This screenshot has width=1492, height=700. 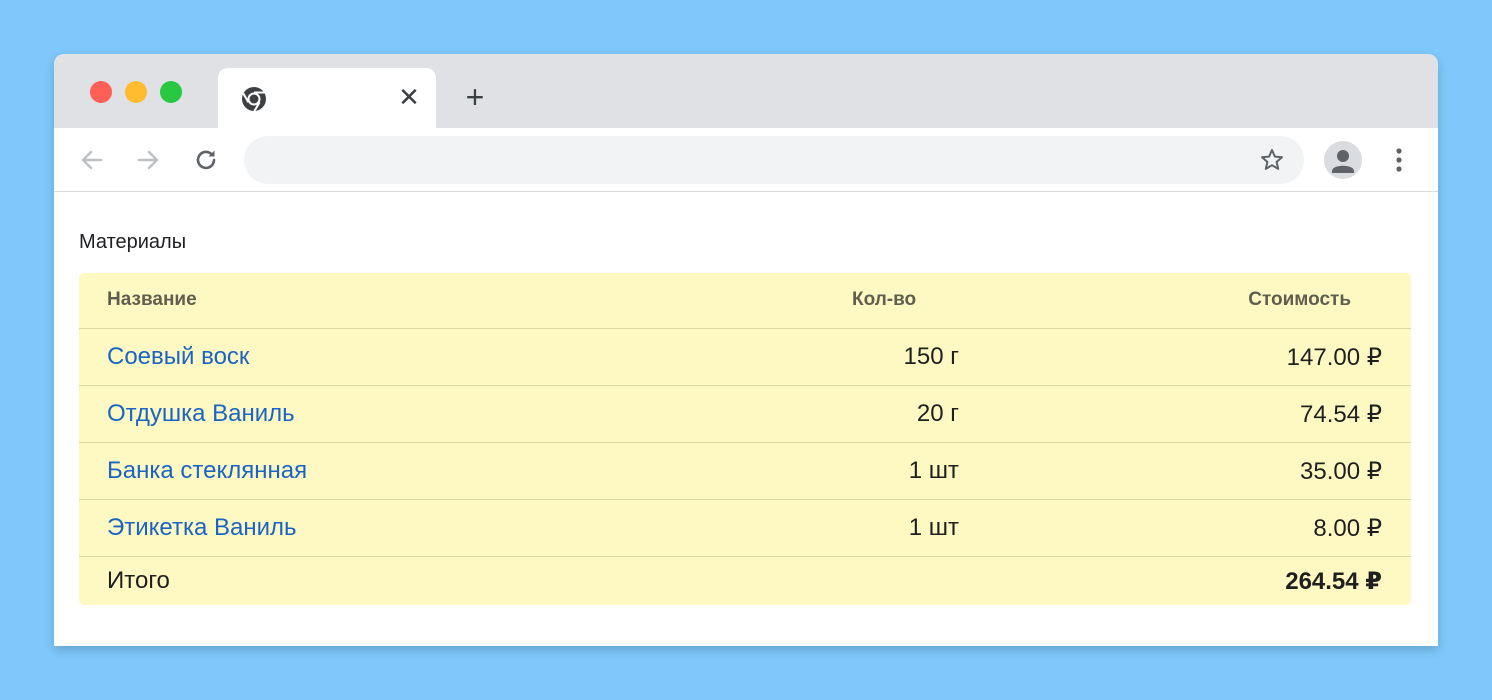 I want to click on table-header: Название Кол-во Стоимость, so click(x=745, y=301).